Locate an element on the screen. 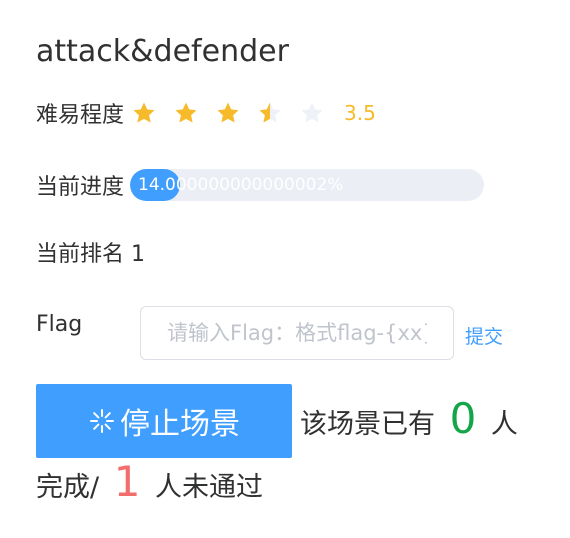  difficulty-label: 难易程度 is located at coordinates (80, 115).